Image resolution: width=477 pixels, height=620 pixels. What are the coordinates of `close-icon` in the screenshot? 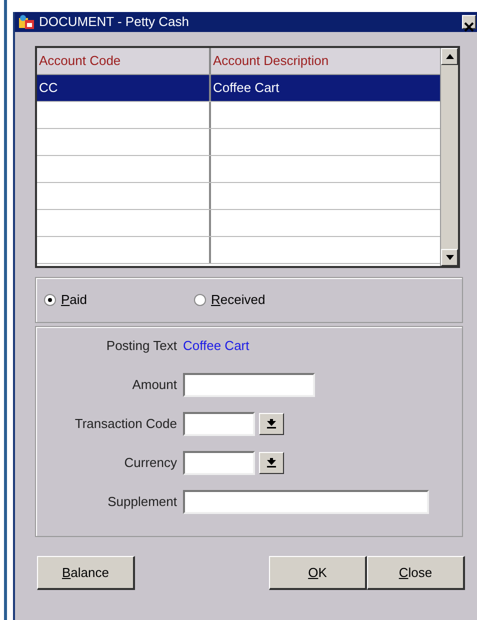 It's located at (469, 22).